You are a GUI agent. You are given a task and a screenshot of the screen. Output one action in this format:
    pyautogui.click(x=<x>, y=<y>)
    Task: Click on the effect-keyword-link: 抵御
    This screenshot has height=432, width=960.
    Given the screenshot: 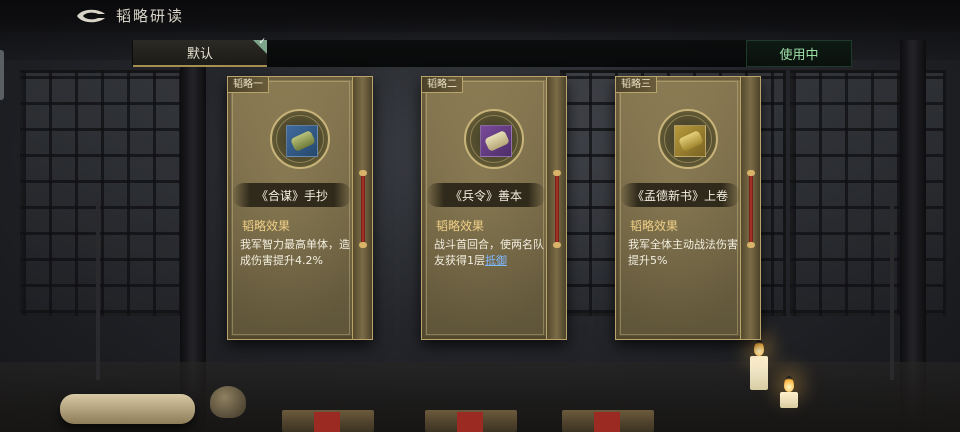 What is the action you would take?
    pyautogui.click(x=496, y=260)
    